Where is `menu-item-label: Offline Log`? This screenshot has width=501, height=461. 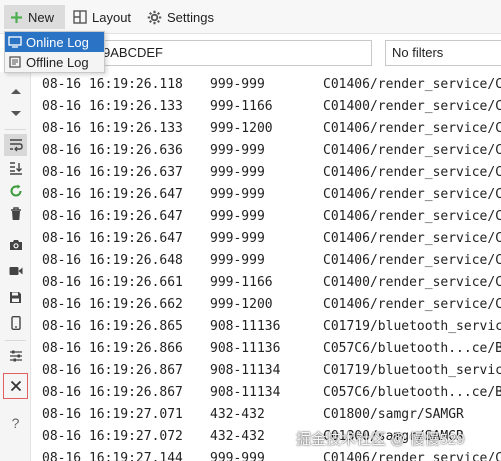 menu-item-label: Offline Log is located at coordinates (57, 62).